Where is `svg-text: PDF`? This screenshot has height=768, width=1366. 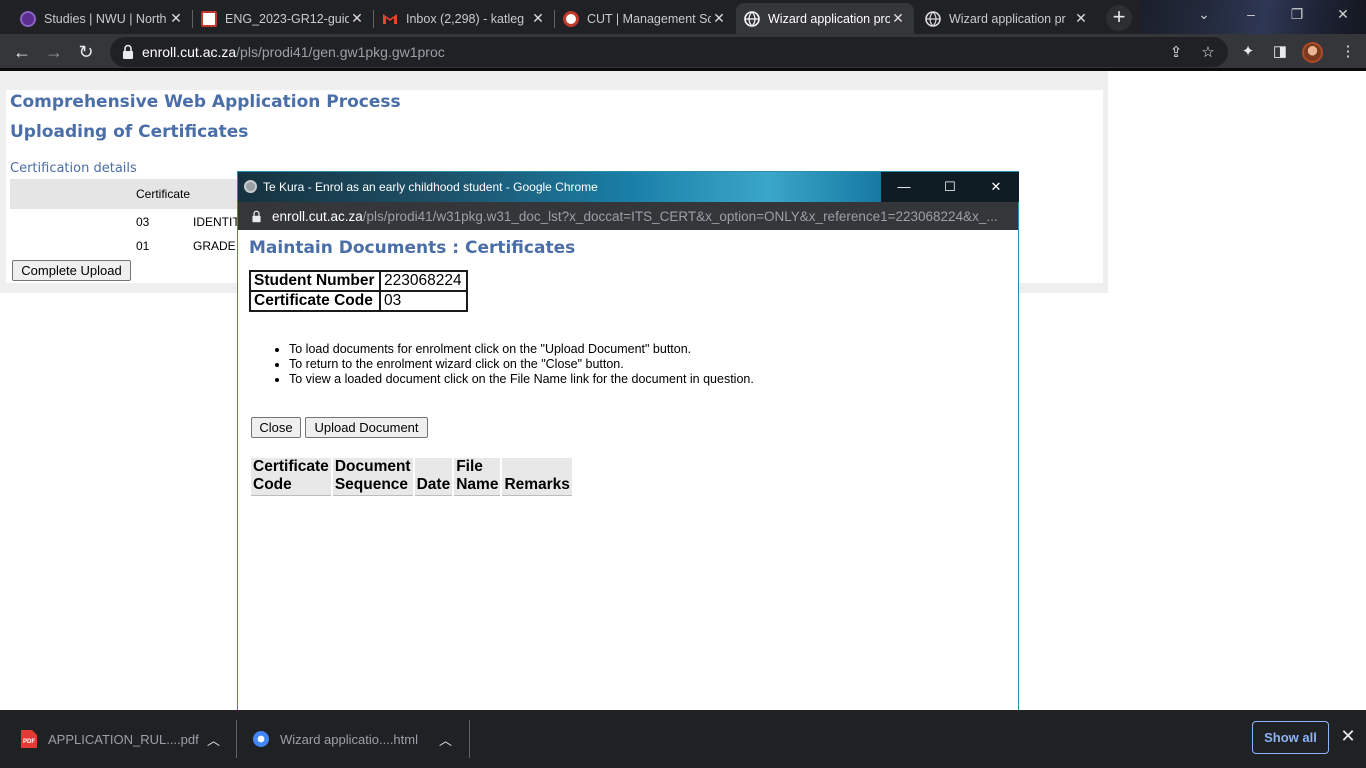 svg-text: PDF is located at coordinates (29, 742).